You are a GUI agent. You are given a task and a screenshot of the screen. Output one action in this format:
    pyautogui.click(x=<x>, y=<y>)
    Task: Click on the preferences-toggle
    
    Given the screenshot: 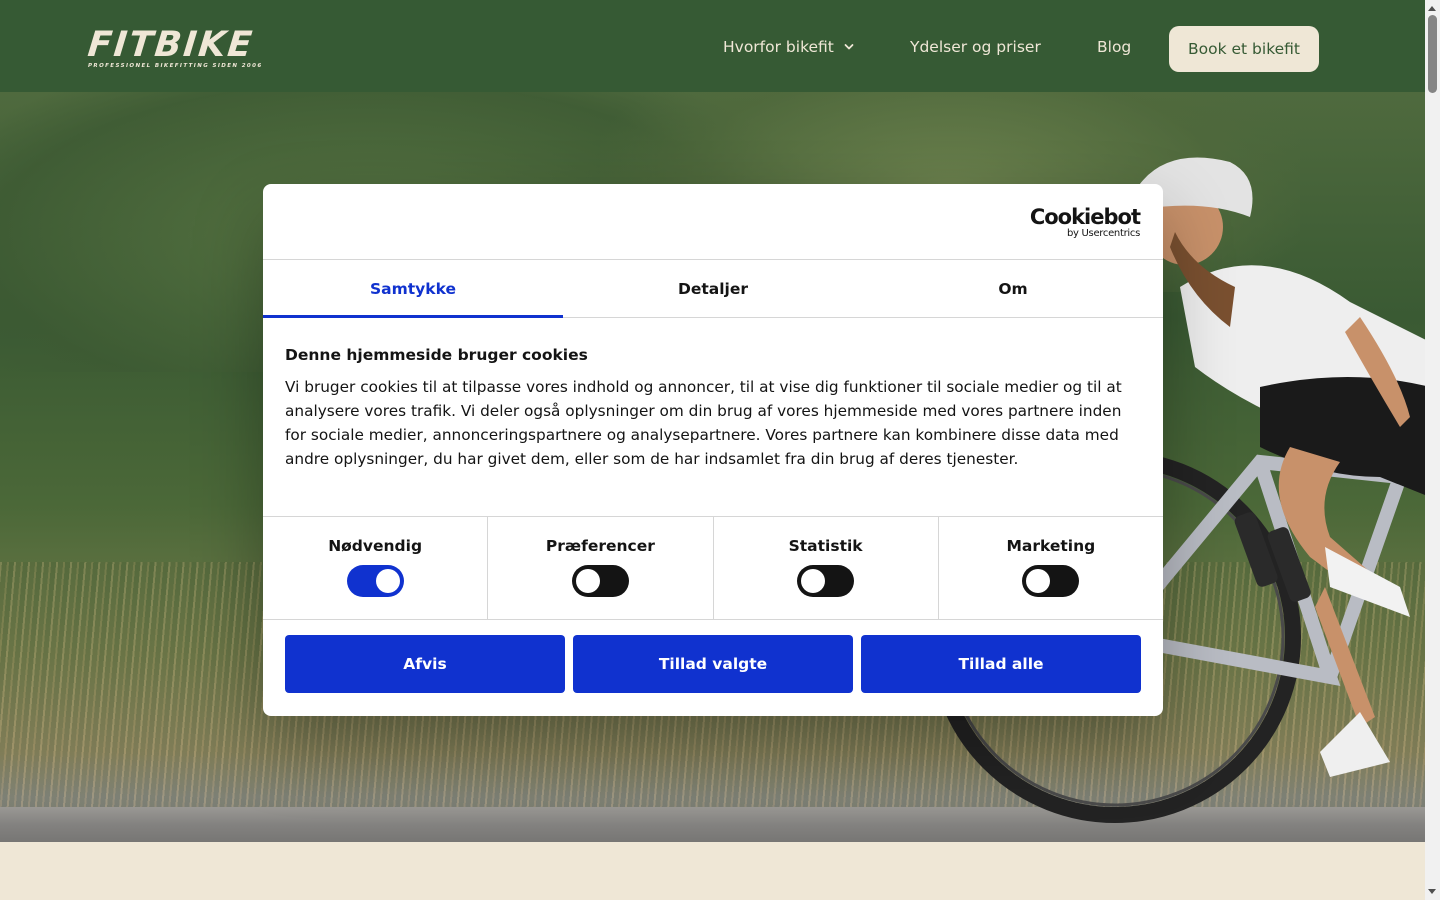 What is the action you would take?
    pyautogui.click(x=600, y=581)
    